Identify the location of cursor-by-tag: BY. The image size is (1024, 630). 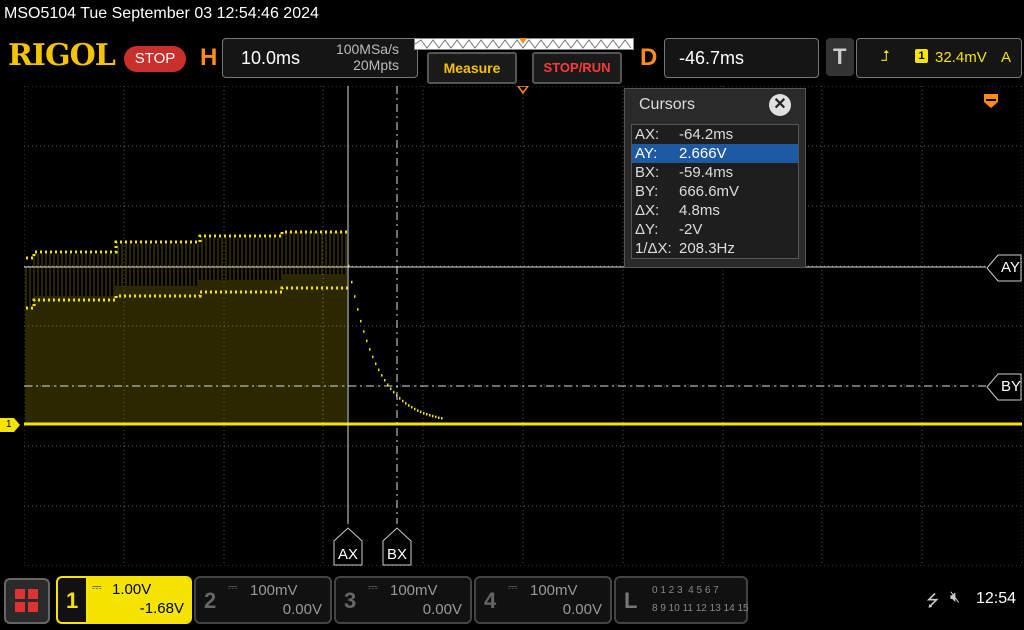
(1004, 387).